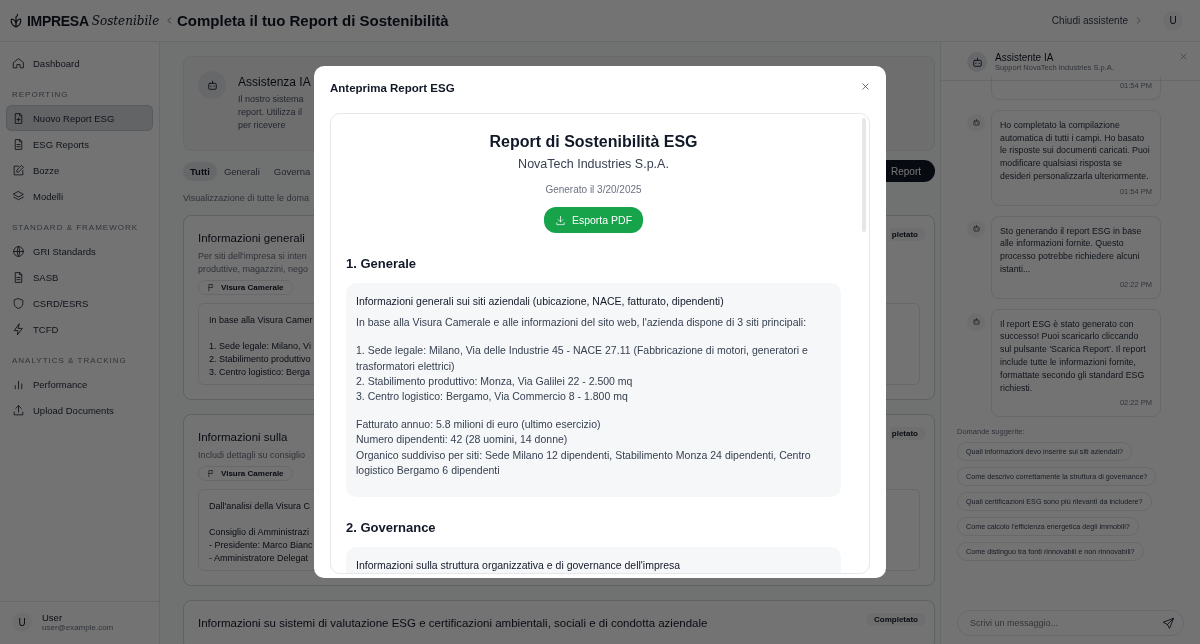 This screenshot has height=644, width=1200. Describe the element at coordinates (53, 617) in the screenshot. I see `user-name: User` at that location.